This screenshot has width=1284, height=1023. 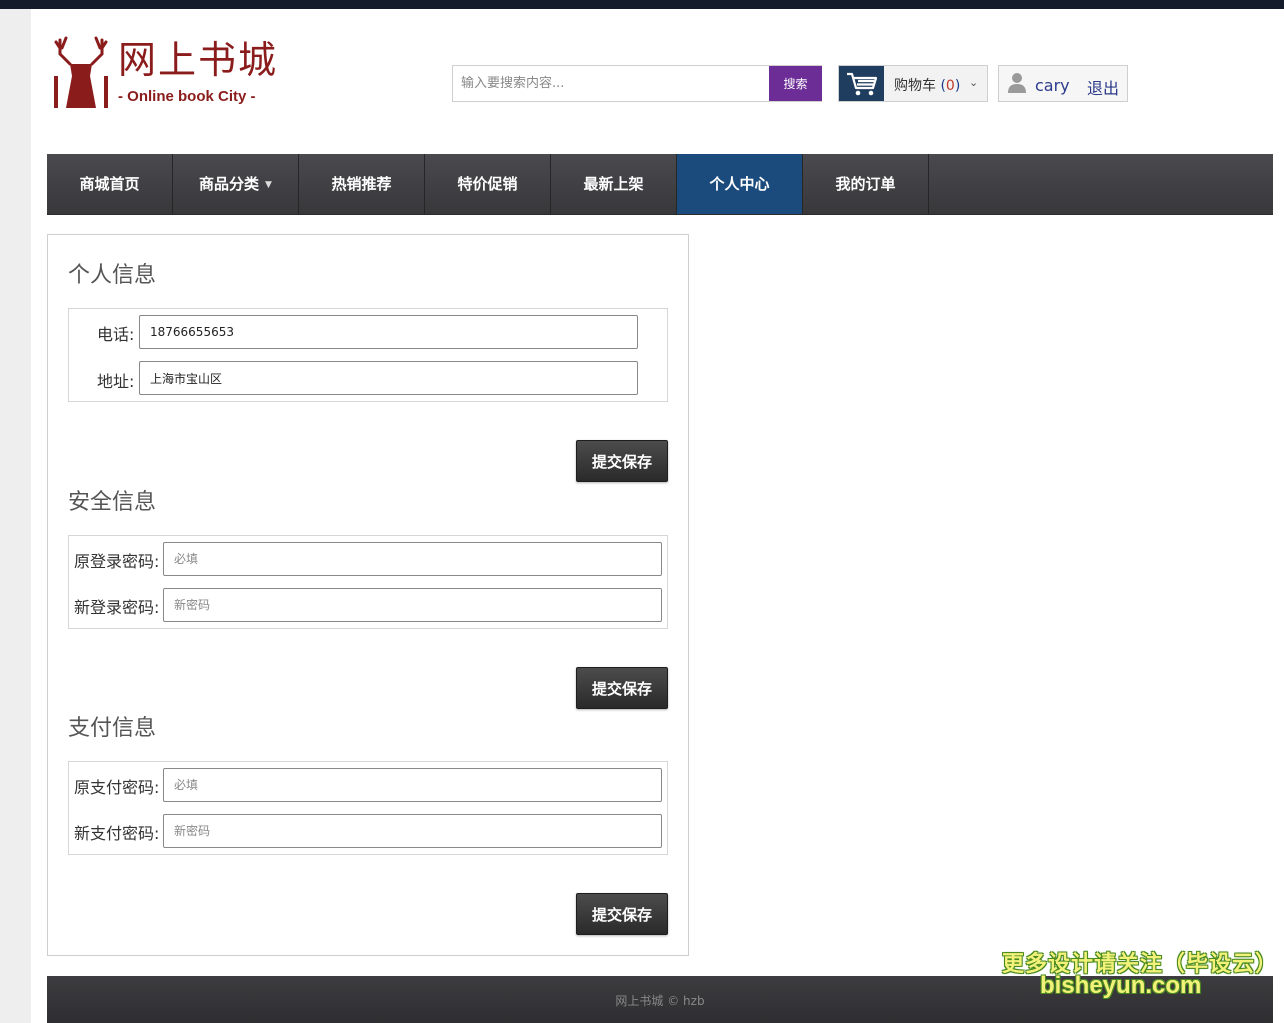 I want to click on nav-sale: 特价促销, so click(x=488, y=184).